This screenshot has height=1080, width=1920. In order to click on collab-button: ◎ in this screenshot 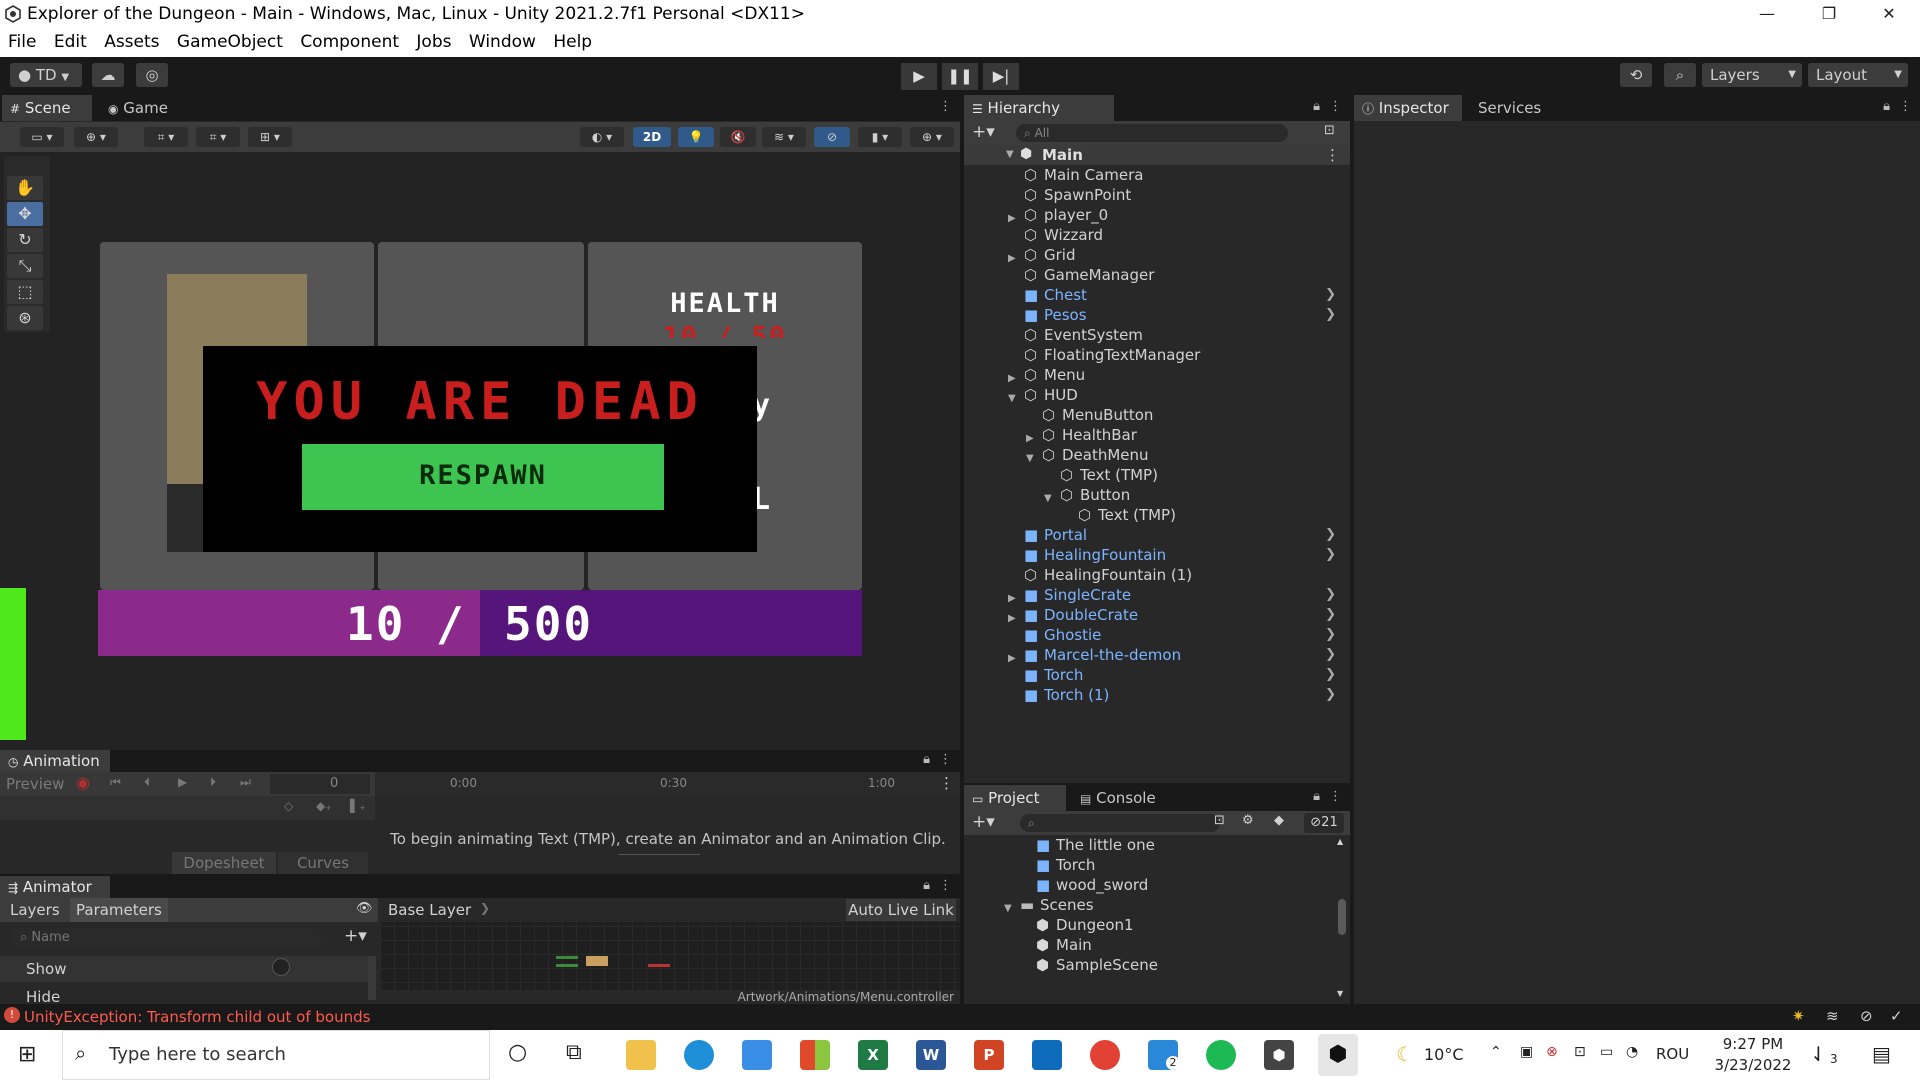, I will do `click(152, 75)`.